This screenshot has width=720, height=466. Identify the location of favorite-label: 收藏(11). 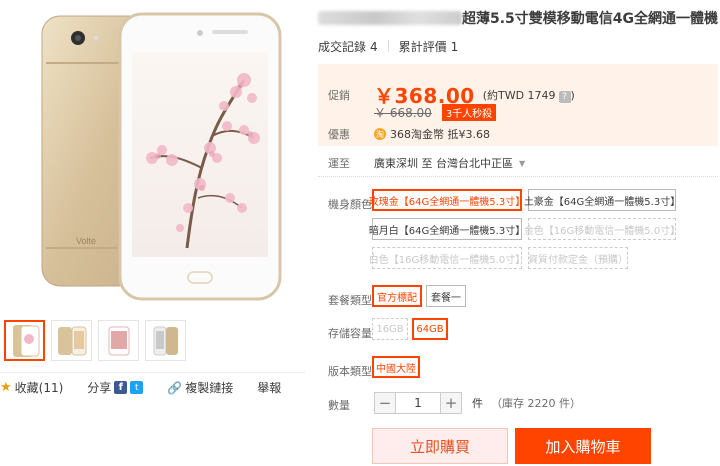
(39, 388).